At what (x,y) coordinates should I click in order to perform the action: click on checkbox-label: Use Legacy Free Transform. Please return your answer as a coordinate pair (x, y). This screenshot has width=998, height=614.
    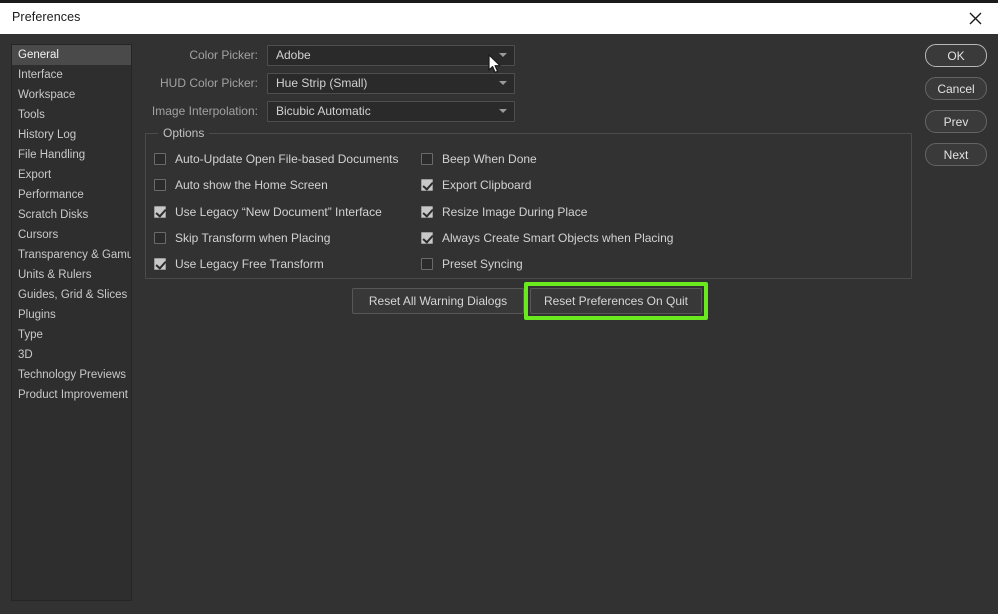
    Looking at the image, I should click on (249, 264).